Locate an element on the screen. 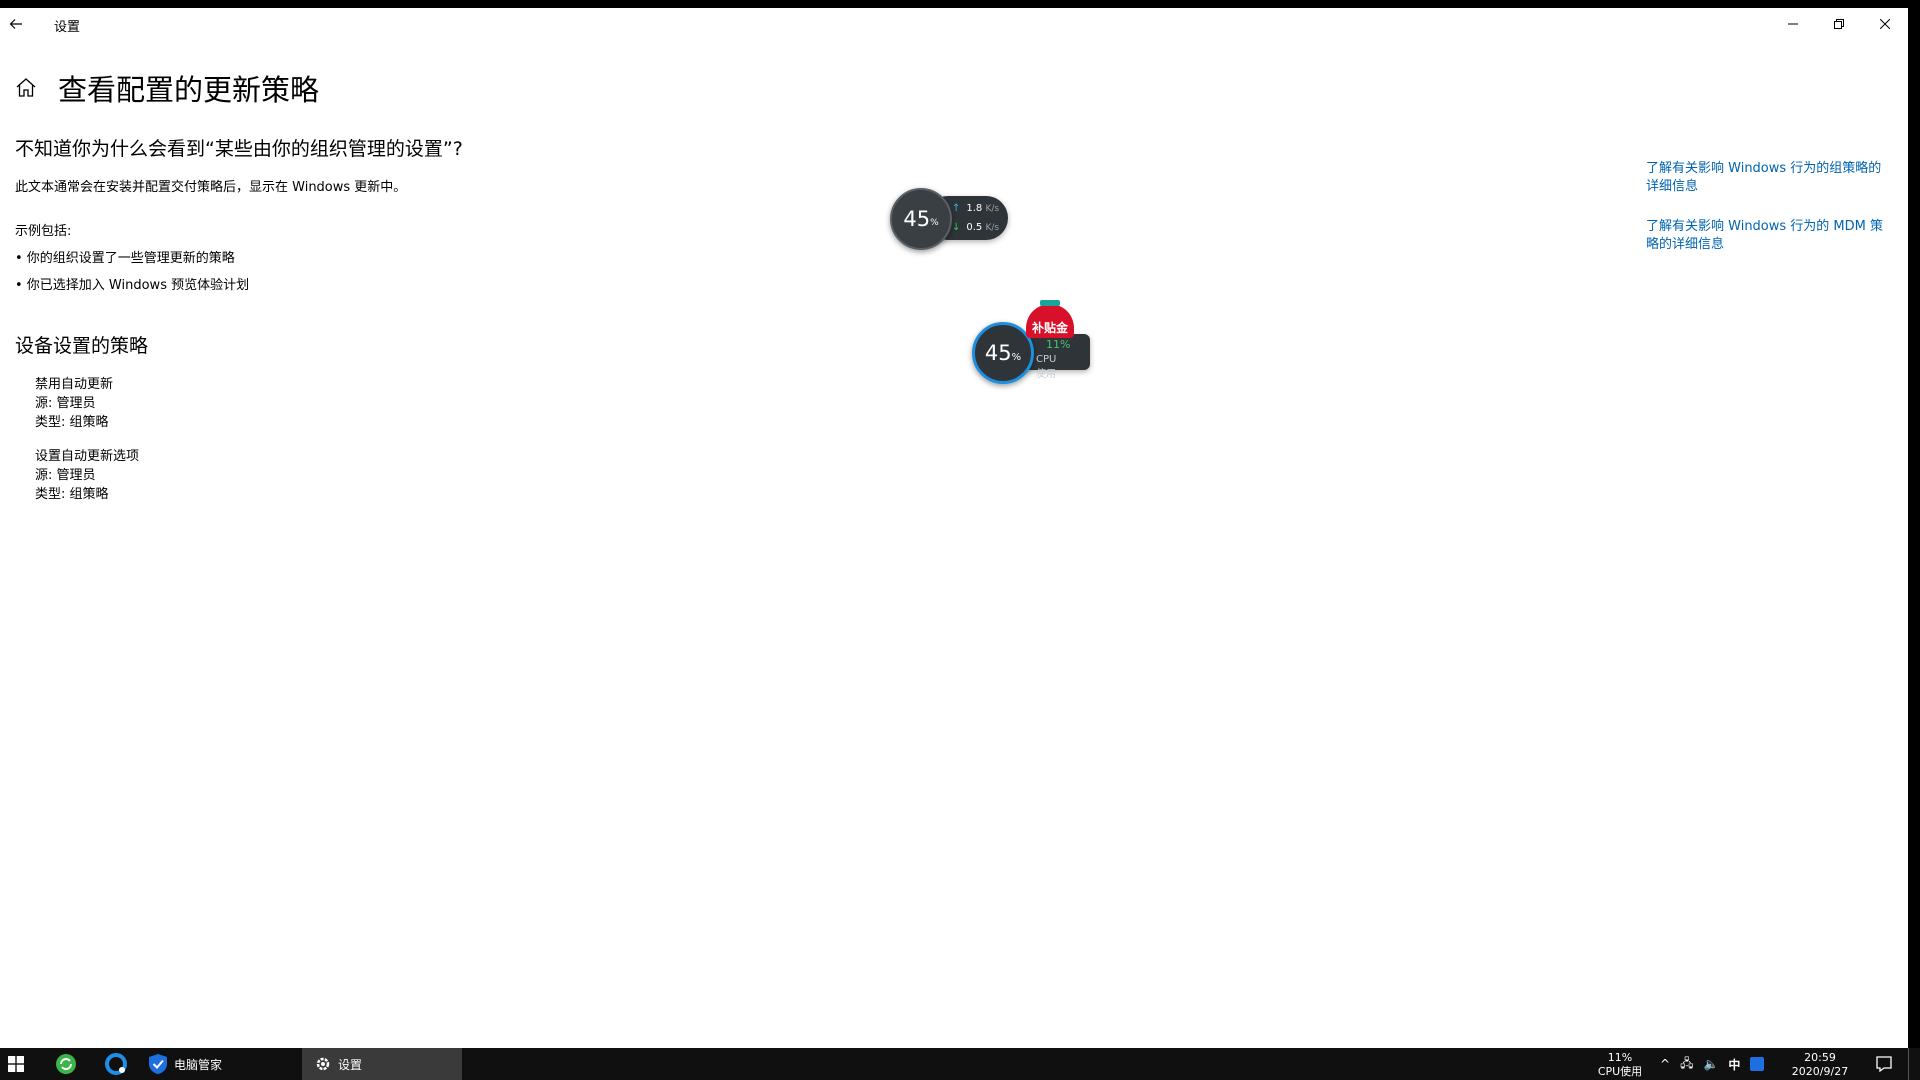 This screenshot has height=1080, width=1920. close-button is located at coordinates (1885, 24).